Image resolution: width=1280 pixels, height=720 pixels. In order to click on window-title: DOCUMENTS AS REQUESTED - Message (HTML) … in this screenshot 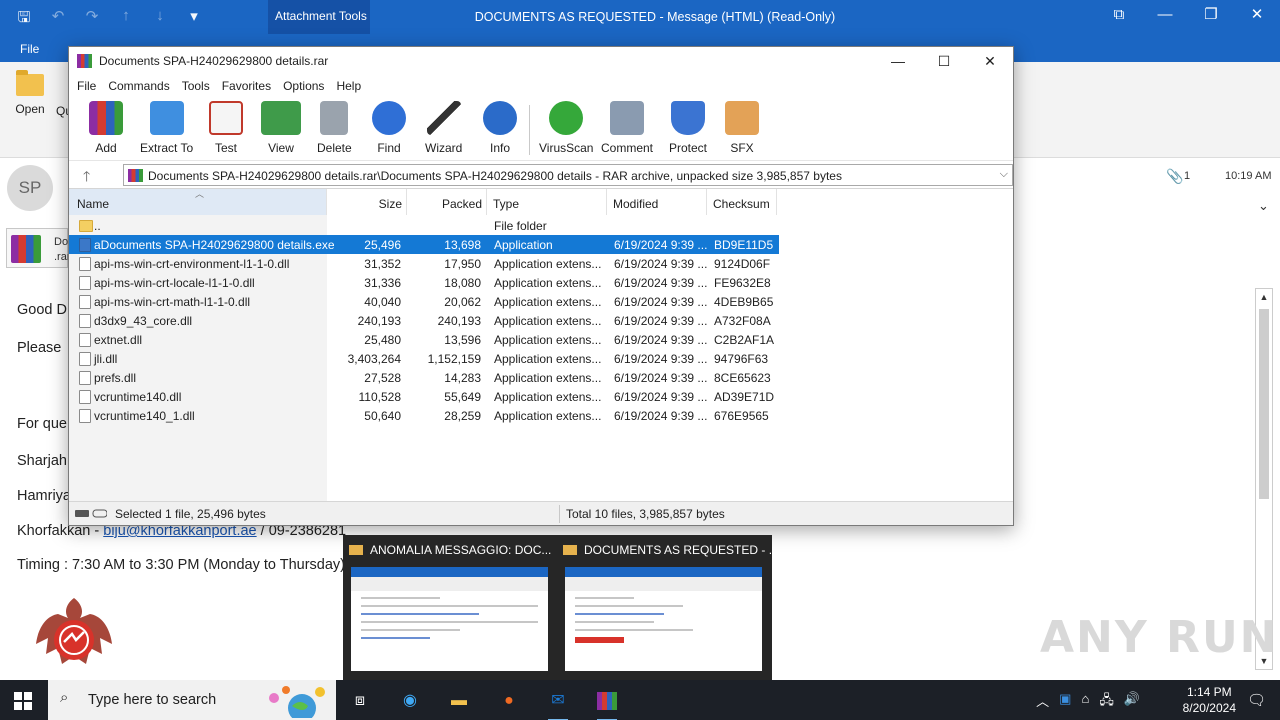, I will do `click(655, 17)`.